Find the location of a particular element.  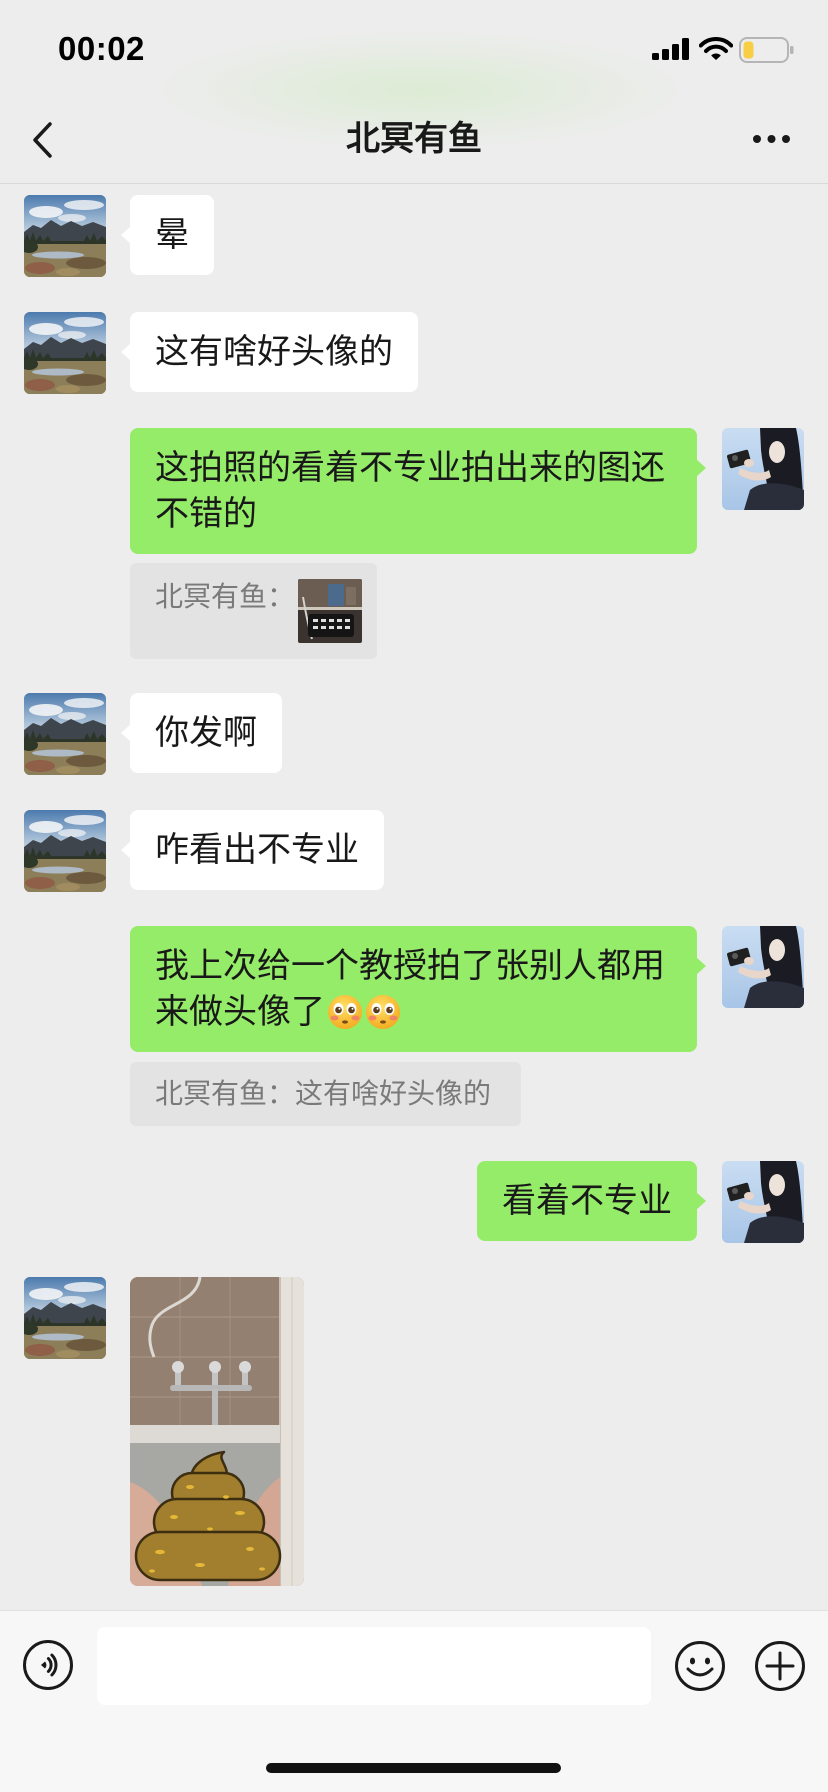

message-bubble-sent: 我上次给一个教授拍了张别人都用来做头像了 is located at coordinates (418, 989).